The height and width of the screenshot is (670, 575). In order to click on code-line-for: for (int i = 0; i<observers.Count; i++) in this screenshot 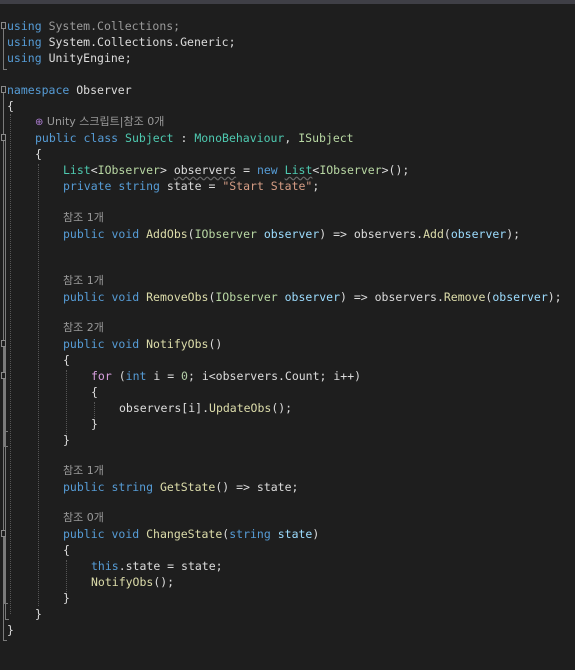, I will do `click(180, 376)`.